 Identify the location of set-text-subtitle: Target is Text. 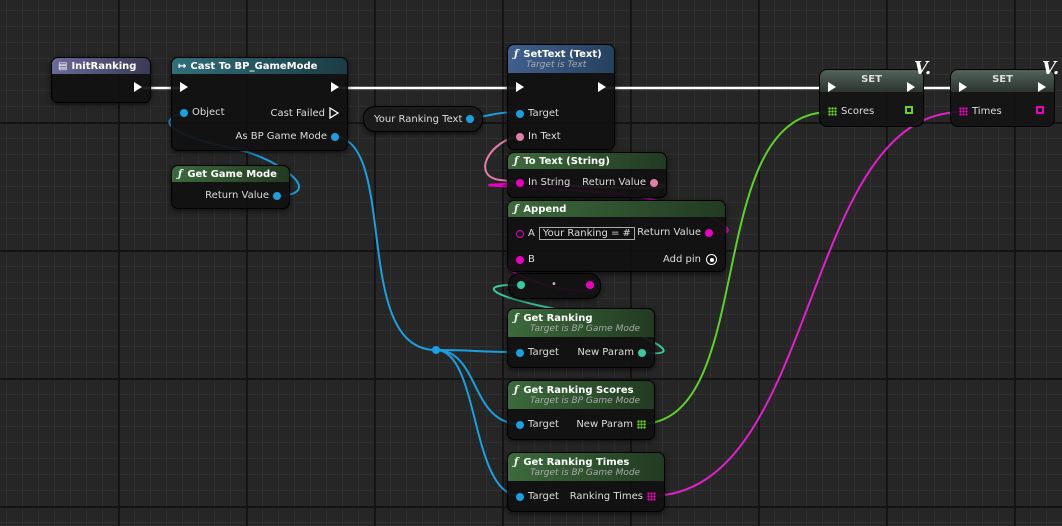
(556, 64).